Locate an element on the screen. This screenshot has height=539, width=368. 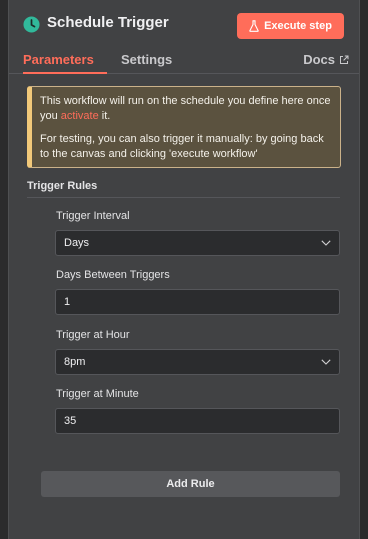
flask-icon is located at coordinates (254, 26).